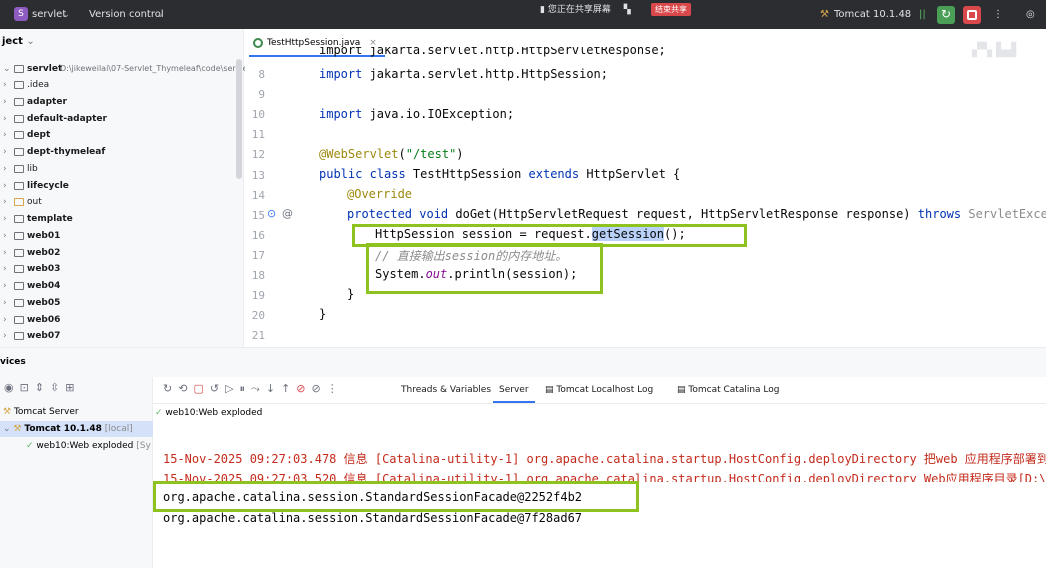 The image size is (1046, 568). Describe the element at coordinates (484, 268) in the screenshot. I see `highlight-box-println` at that location.